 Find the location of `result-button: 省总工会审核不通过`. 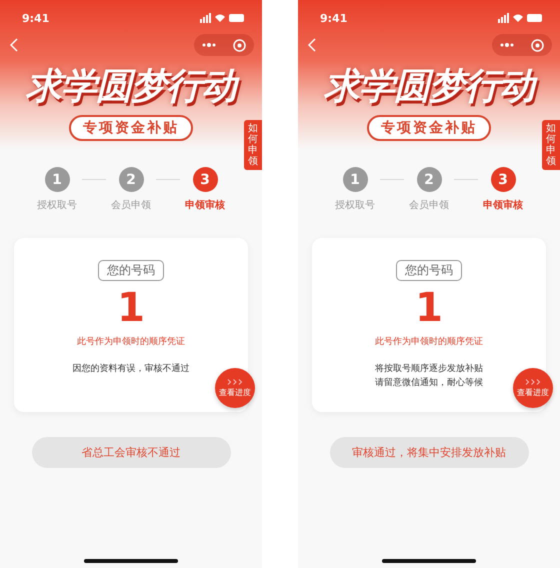

result-button: 省总工会审核不通过 is located at coordinates (131, 452).